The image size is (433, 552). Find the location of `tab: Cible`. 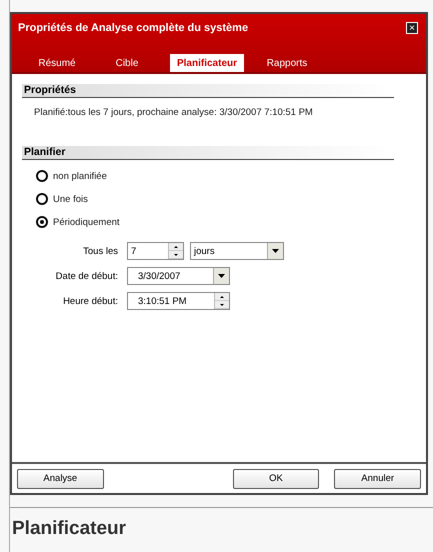

tab: Cible is located at coordinates (127, 63).